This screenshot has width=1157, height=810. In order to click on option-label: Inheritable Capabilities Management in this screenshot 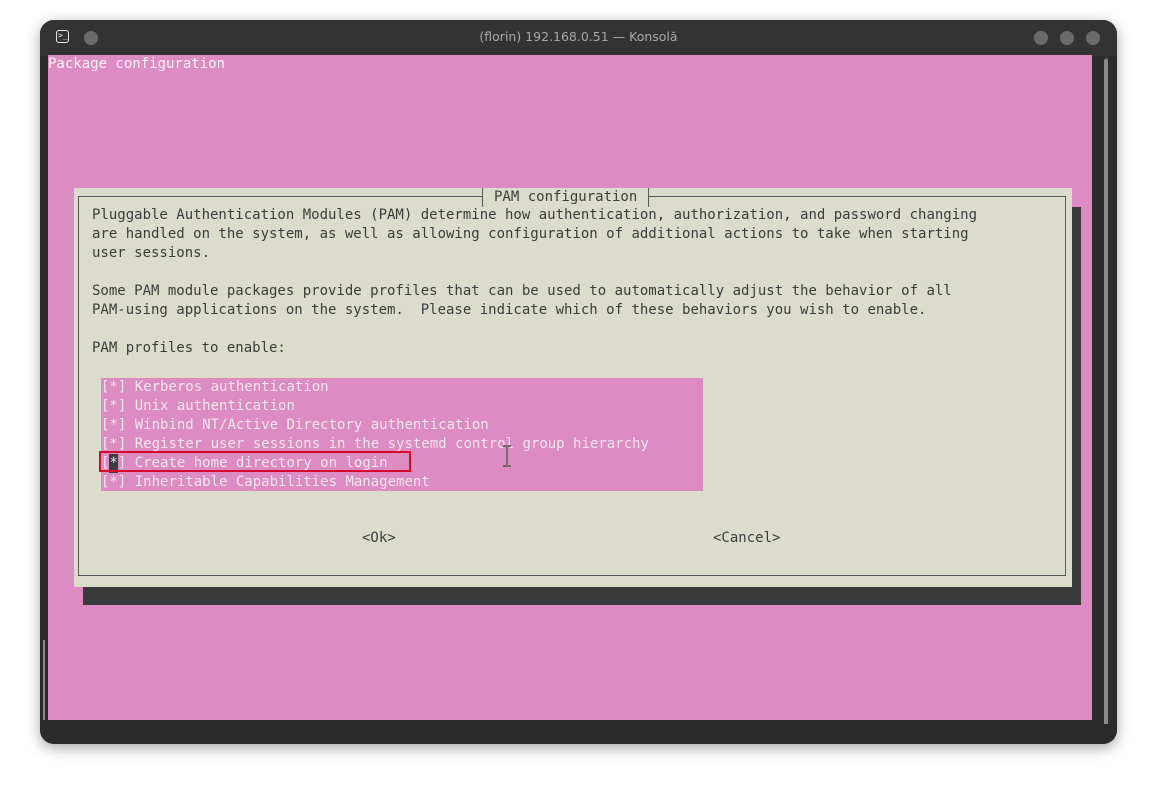, I will do `click(282, 482)`.